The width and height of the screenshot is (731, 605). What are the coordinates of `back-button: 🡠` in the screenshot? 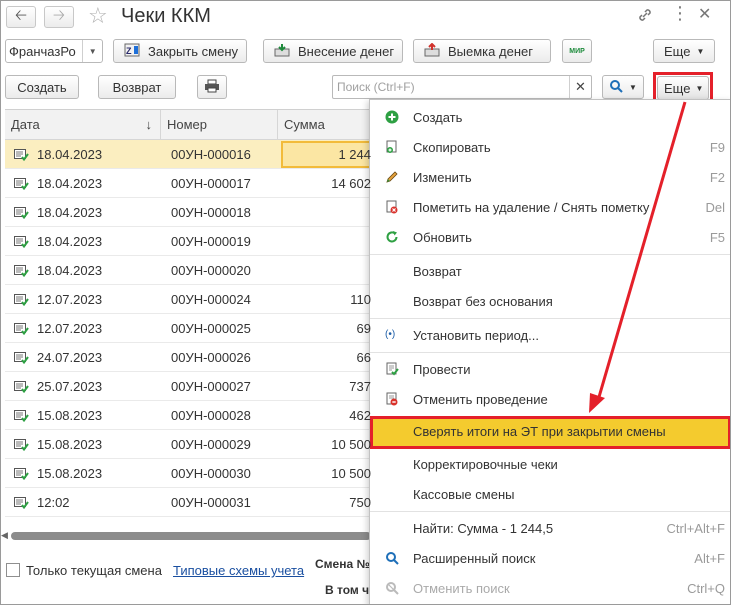 It's located at (21, 17).